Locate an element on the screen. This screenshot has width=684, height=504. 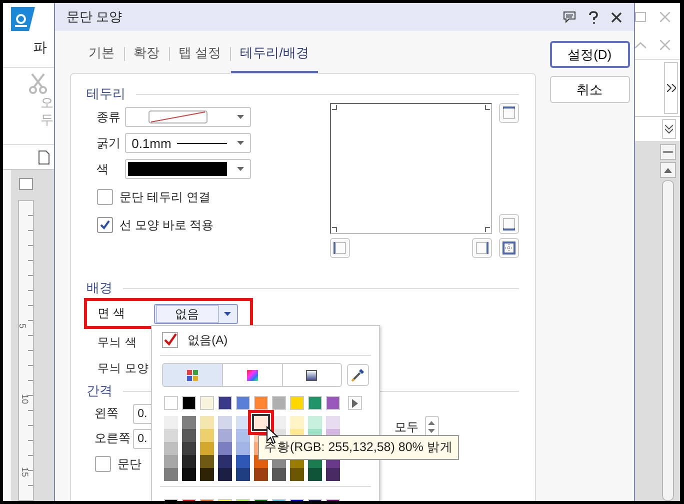
eyedropper-icon is located at coordinates (358, 375).